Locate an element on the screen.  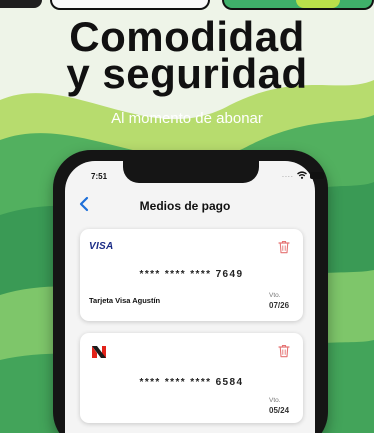
headline-line-2: y seguridad is located at coordinates (187, 73).